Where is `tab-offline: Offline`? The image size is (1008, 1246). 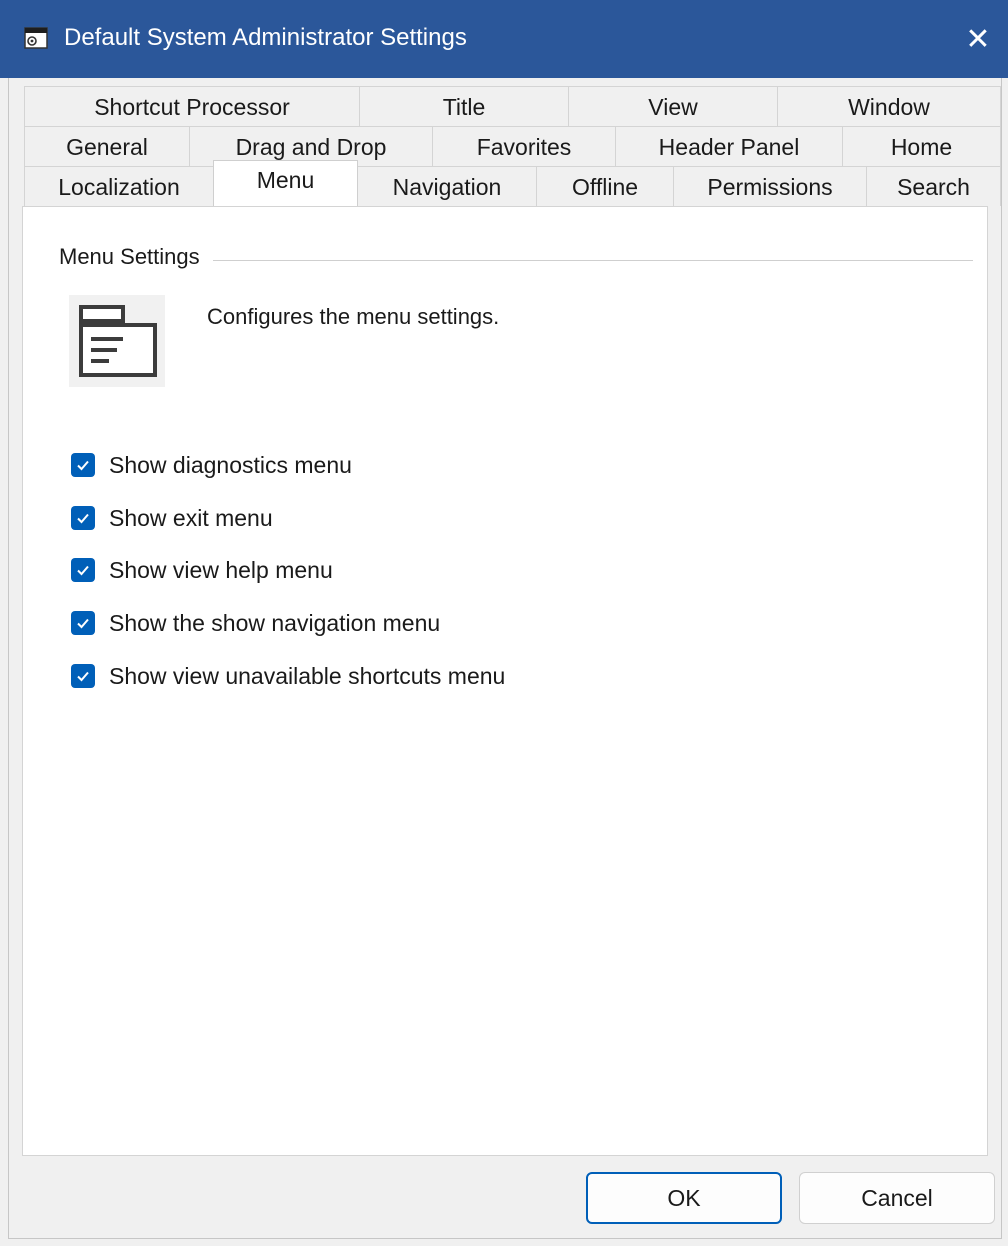 tab-offline: Offline is located at coordinates (605, 186).